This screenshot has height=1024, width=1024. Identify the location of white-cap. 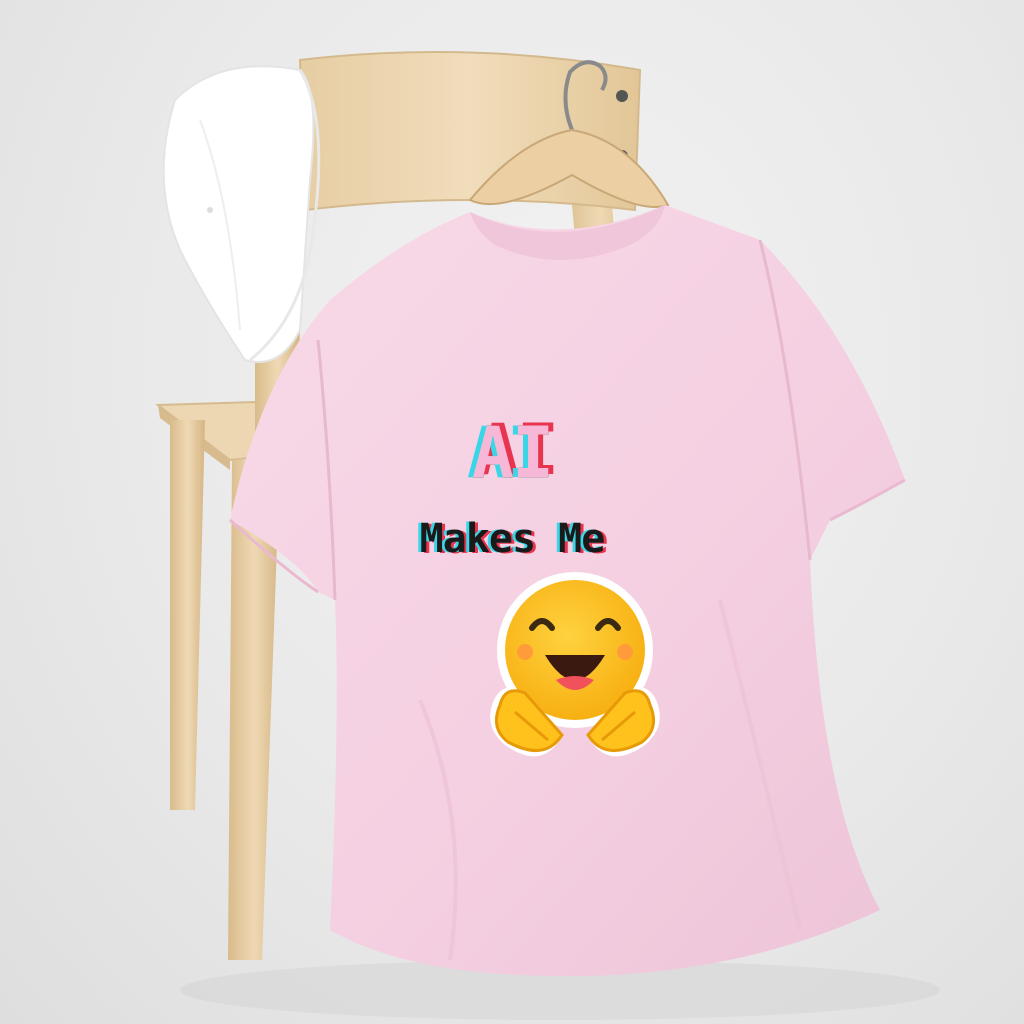
(241, 214).